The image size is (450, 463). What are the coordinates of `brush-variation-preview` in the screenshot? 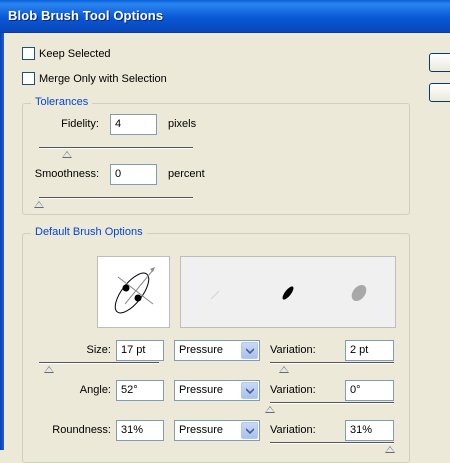 It's located at (288, 292).